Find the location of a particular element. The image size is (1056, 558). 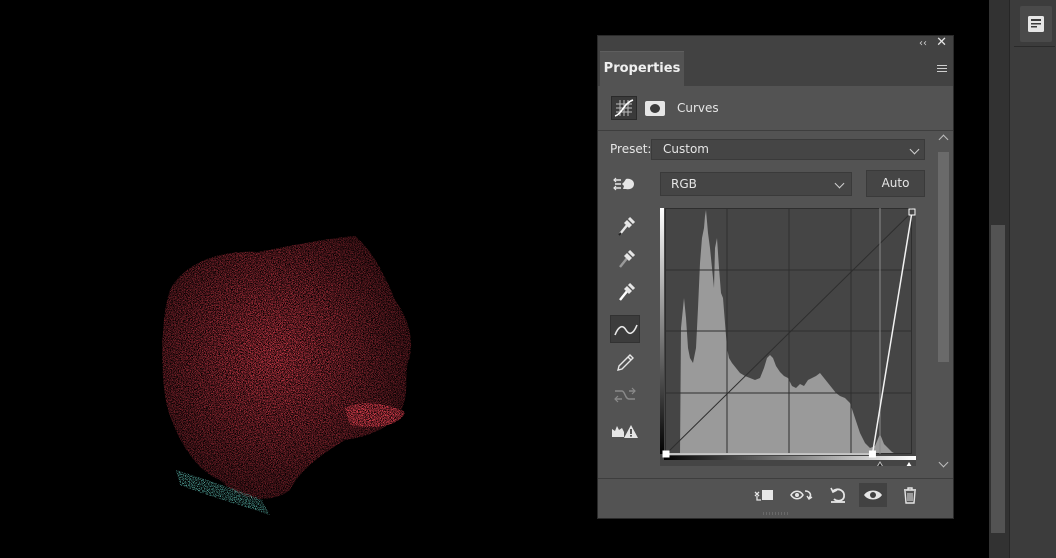

eyedropper-white-point is located at coordinates (625, 292).